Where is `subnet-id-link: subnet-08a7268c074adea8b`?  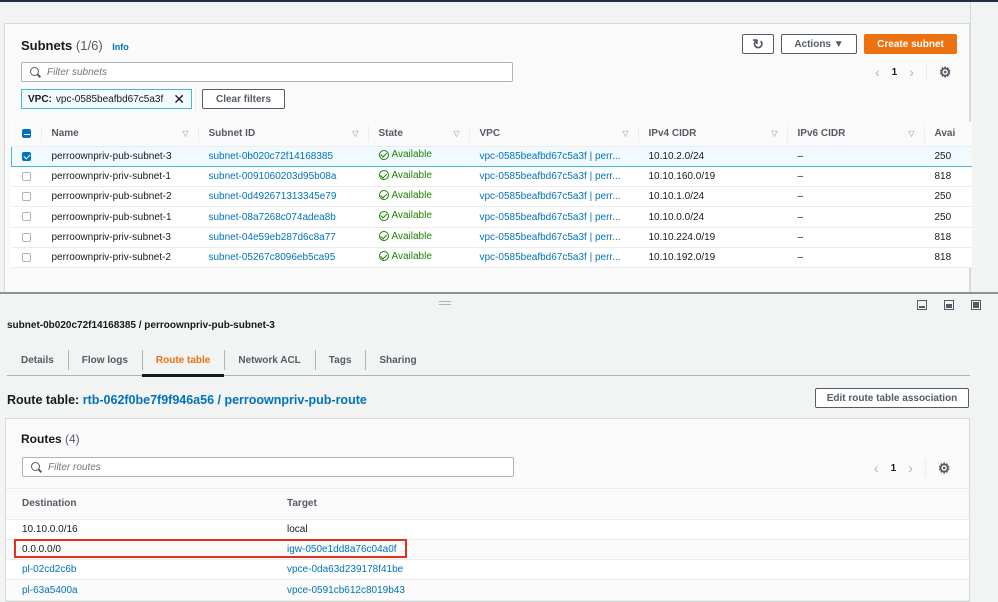 subnet-id-link: subnet-08a7268c074adea8b is located at coordinates (272, 217).